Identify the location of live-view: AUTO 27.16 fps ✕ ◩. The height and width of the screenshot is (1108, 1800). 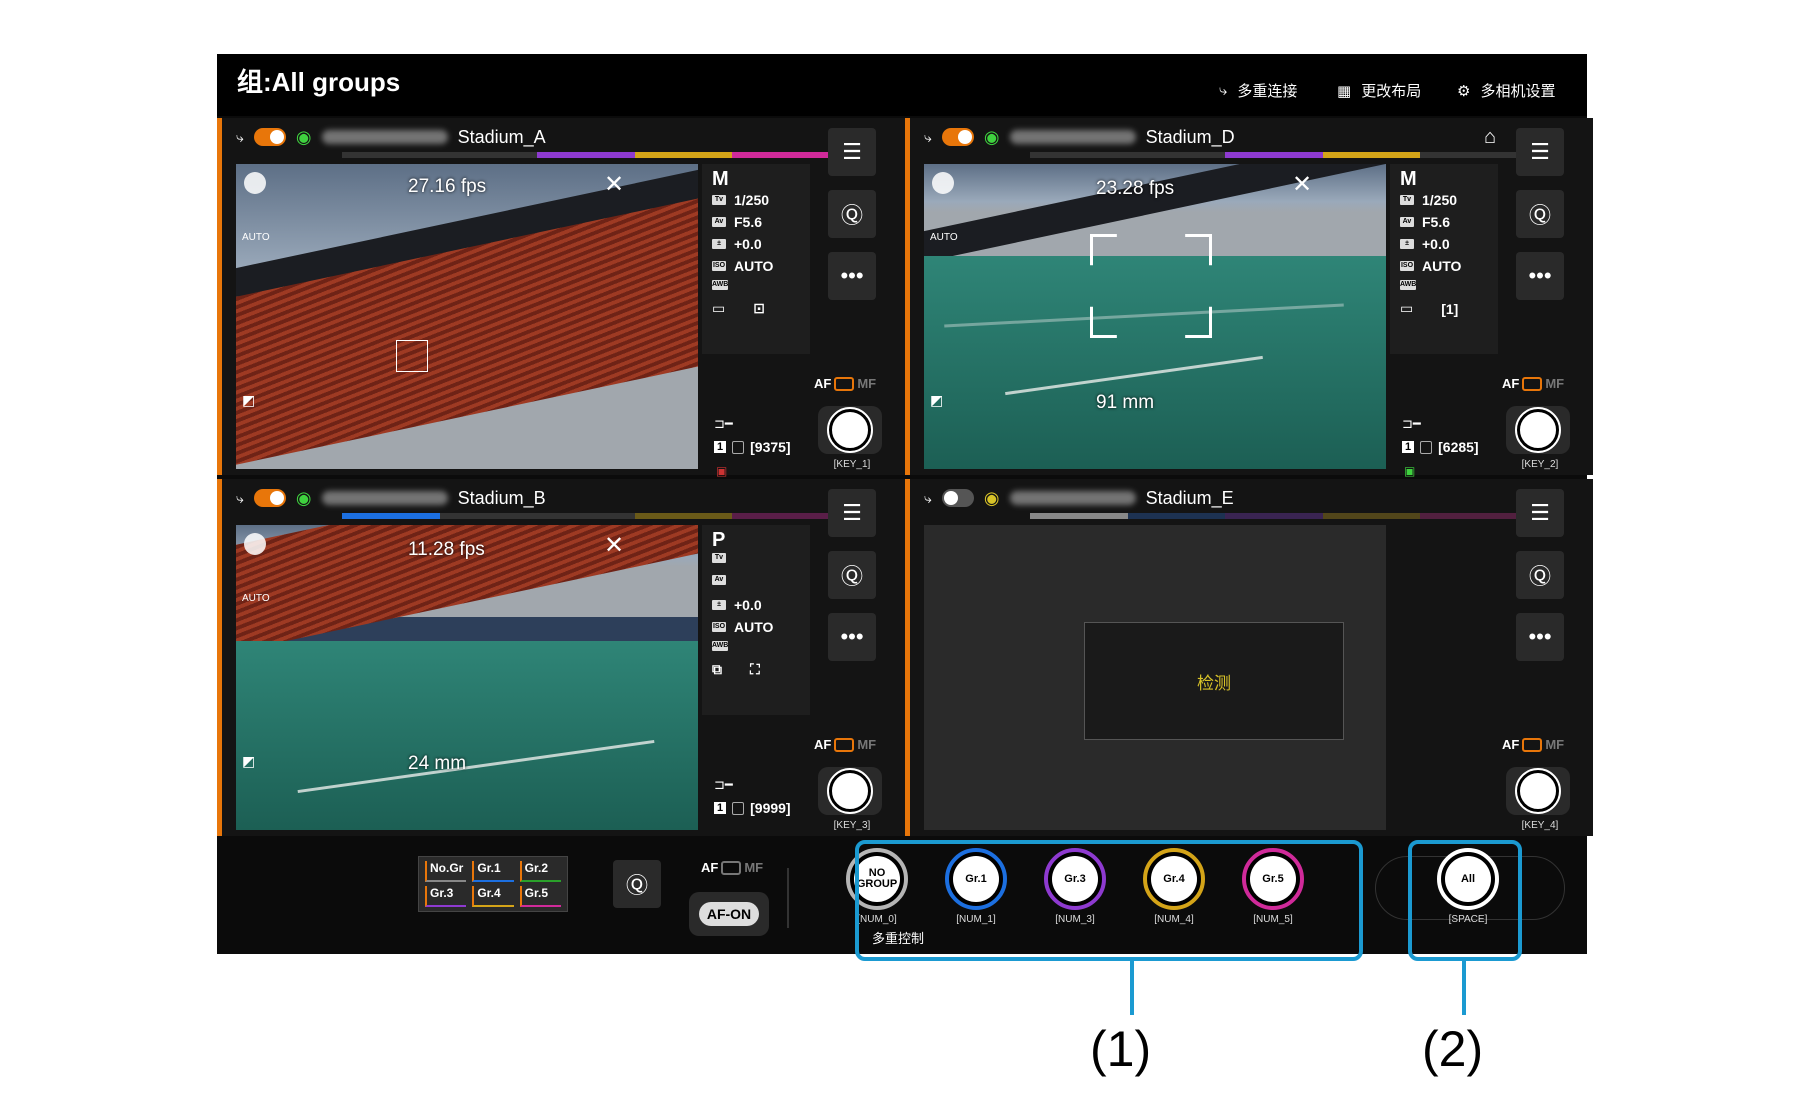
(467, 316).